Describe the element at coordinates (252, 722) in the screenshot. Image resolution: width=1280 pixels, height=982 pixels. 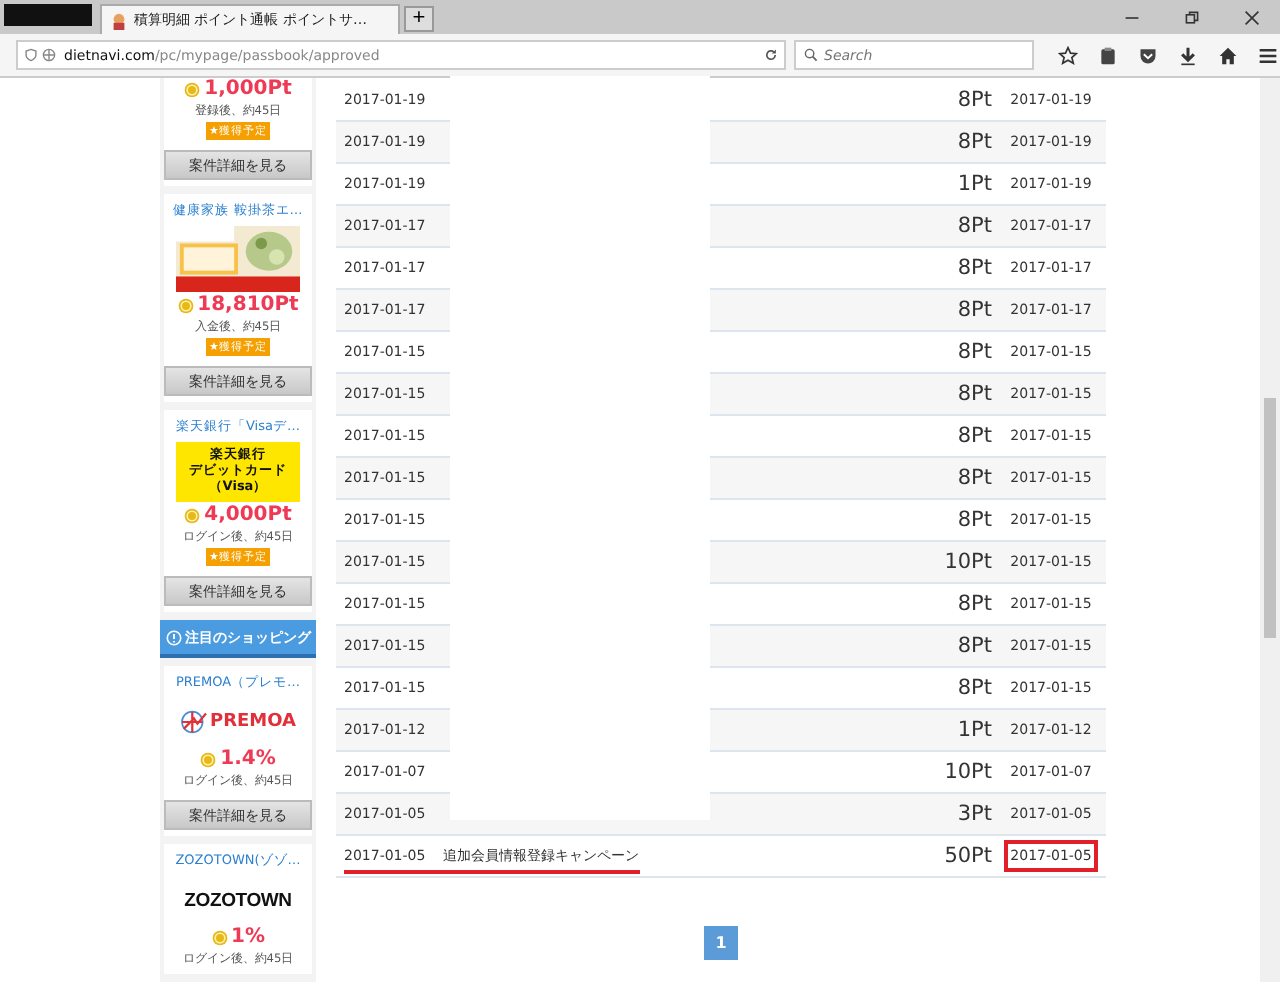
I see `brand-logo: PREMOA` at that location.